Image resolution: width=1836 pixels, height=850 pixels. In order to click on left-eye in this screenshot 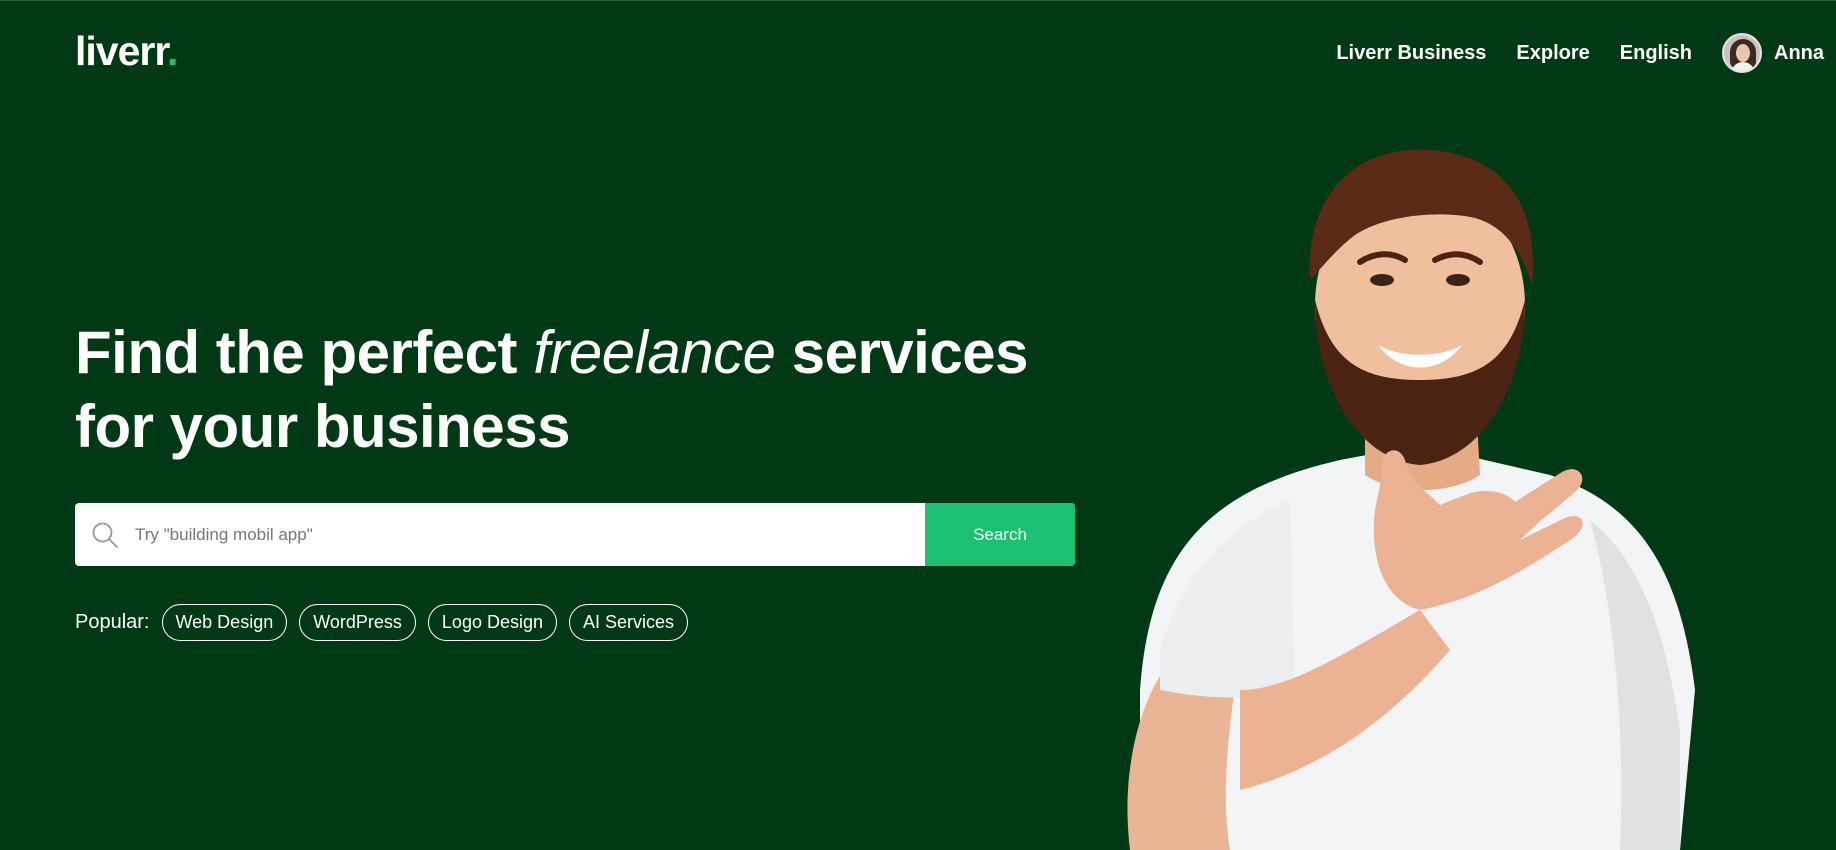, I will do `click(1382, 280)`.